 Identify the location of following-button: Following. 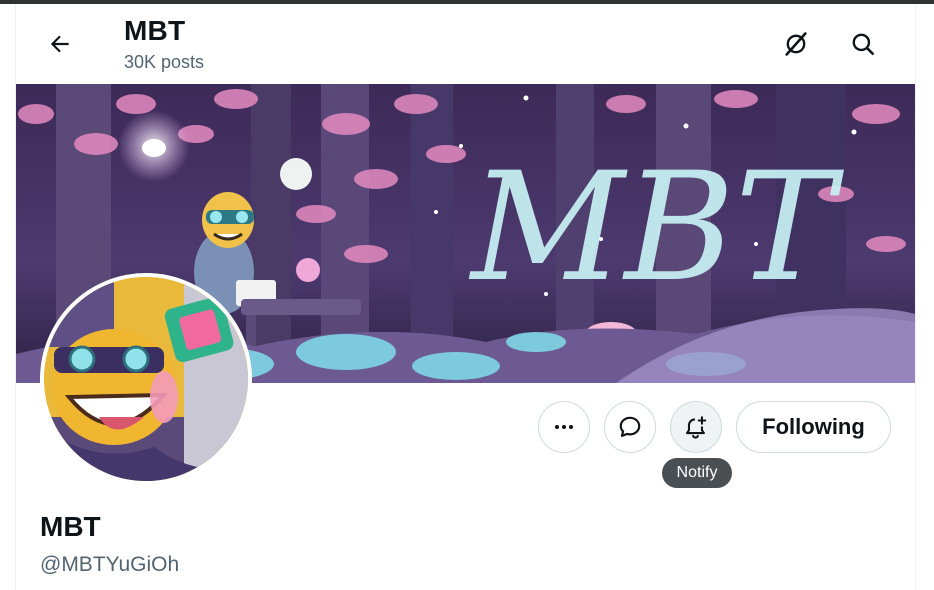
(813, 427).